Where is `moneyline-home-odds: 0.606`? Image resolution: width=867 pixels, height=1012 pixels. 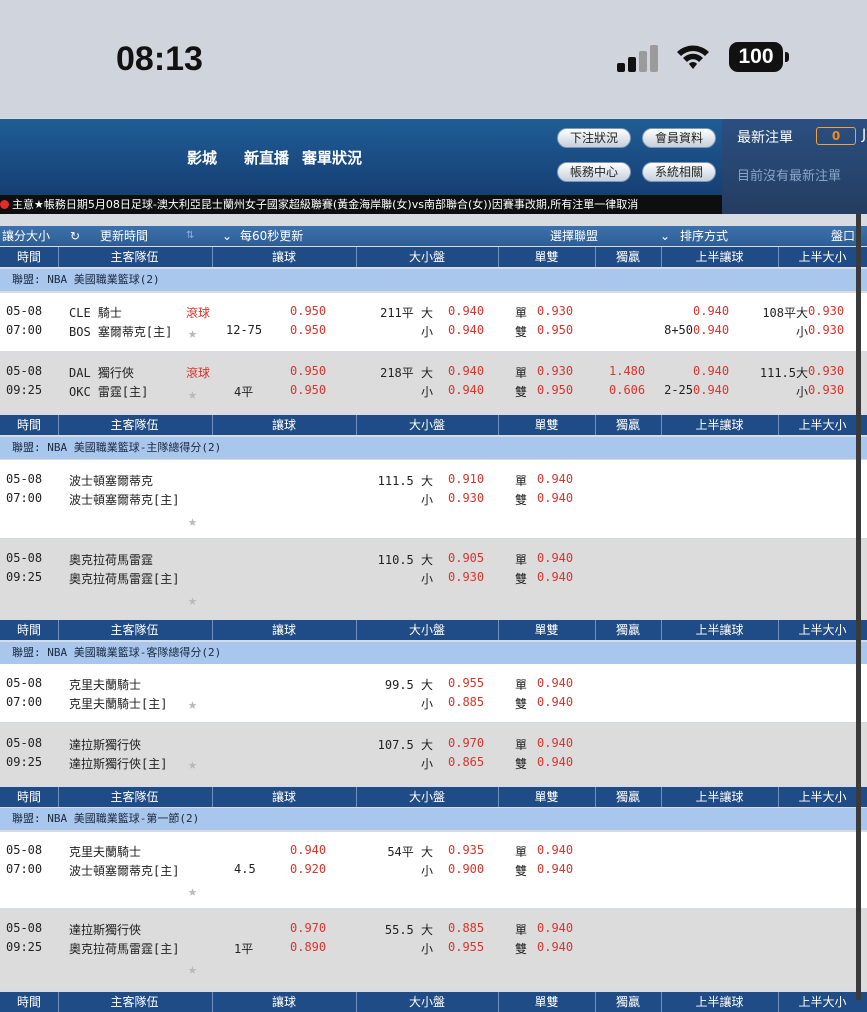 moneyline-home-odds: 0.606 is located at coordinates (627, 390).